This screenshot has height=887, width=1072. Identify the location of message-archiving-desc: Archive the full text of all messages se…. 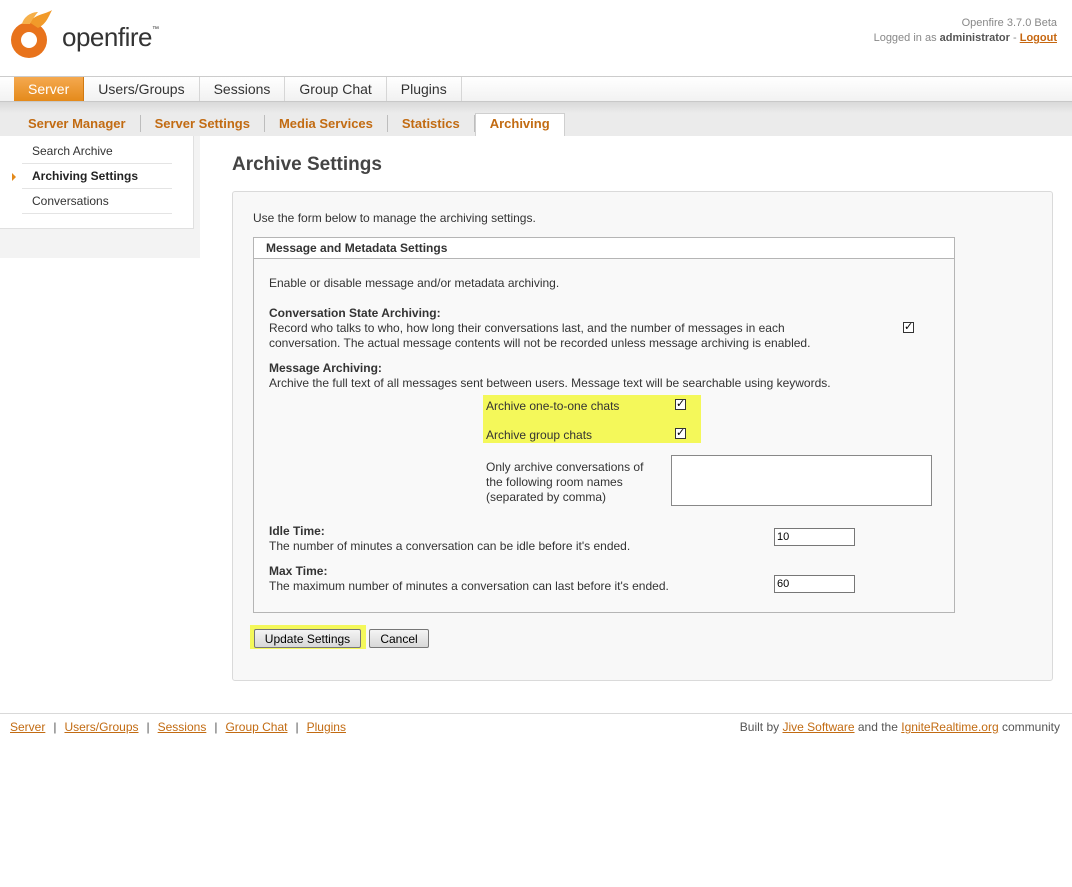
(550, 383).